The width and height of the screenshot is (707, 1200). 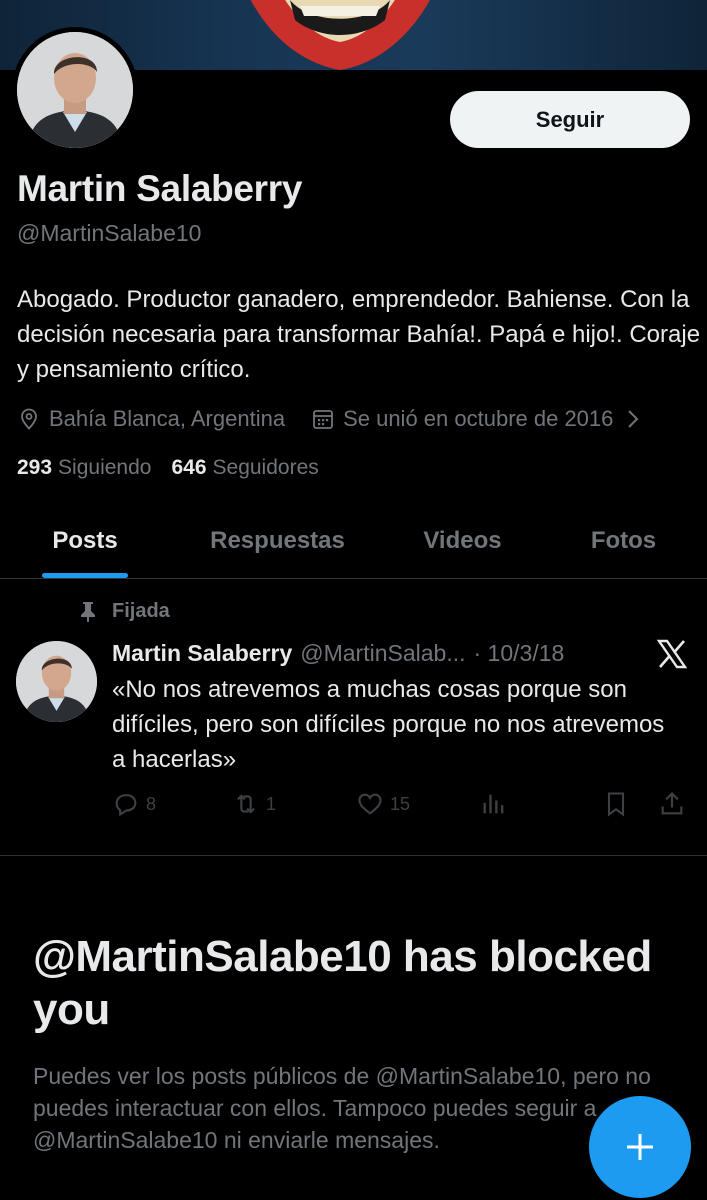 What do you see at coordinates (633, 419) in the screenshot?
I see `chevron-right-icon` at bounding box center [633, 419].